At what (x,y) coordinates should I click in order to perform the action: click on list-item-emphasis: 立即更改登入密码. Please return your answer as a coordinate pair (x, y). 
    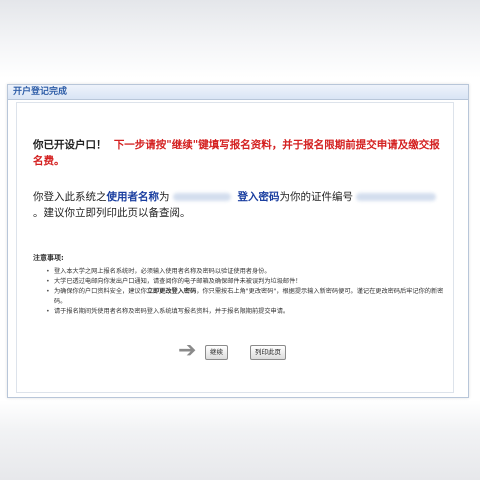
    Looking at the image, I should click on (171, 291).